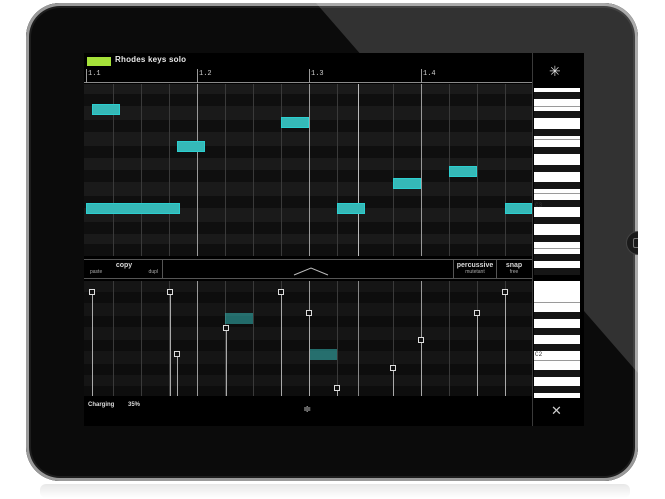  What do you see at coordinates (101, 405) in the screenshot?
I see `charging-label: Charging` at bounding box center [101, 405].